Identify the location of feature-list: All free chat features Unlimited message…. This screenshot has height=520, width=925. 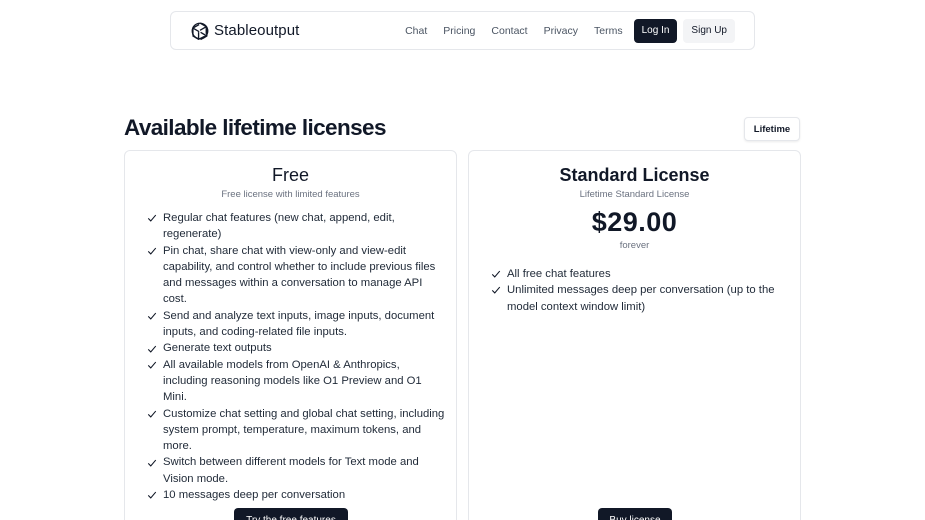
(641, 290).